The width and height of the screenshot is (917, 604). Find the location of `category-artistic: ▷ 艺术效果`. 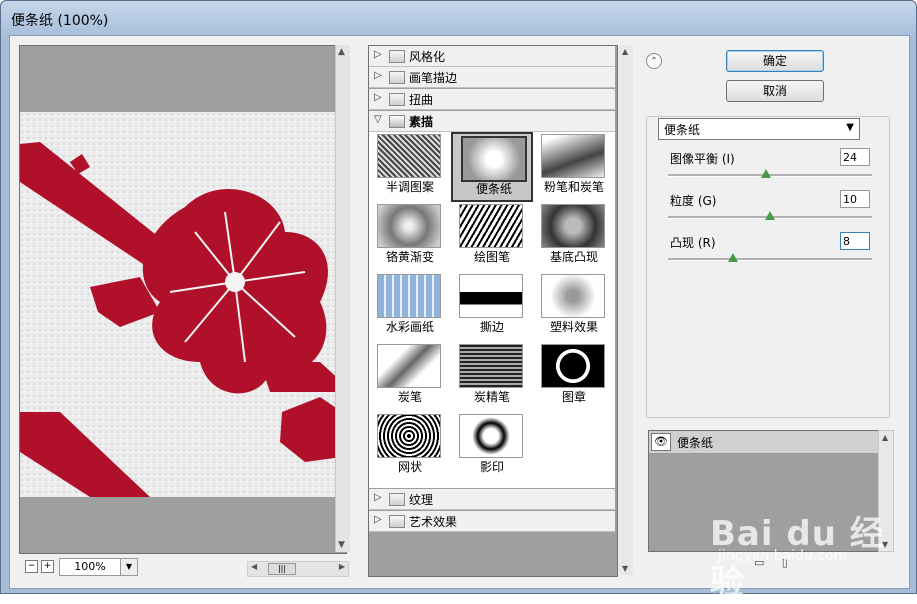

category-artistic: ▷ 艺术效果 is located at coordinates (492, 521).